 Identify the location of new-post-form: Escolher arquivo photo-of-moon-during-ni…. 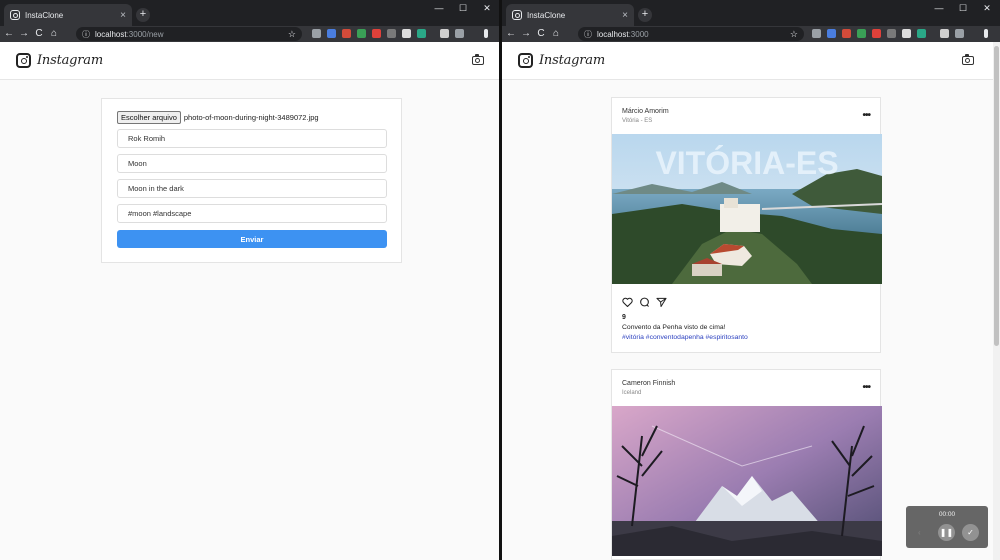
(251, 180).